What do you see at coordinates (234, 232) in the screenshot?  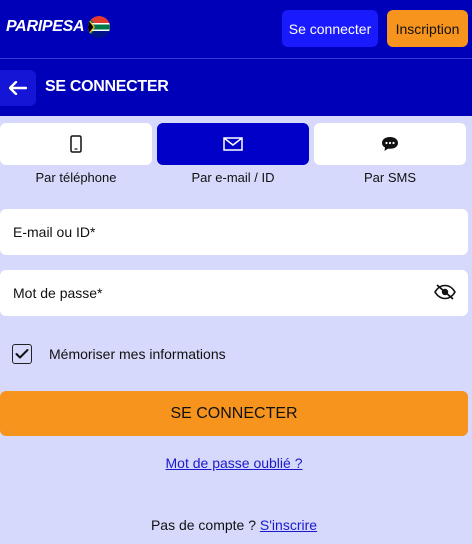 I see `email-field: E-mail ou ID*` at bounding box center [234, 232].